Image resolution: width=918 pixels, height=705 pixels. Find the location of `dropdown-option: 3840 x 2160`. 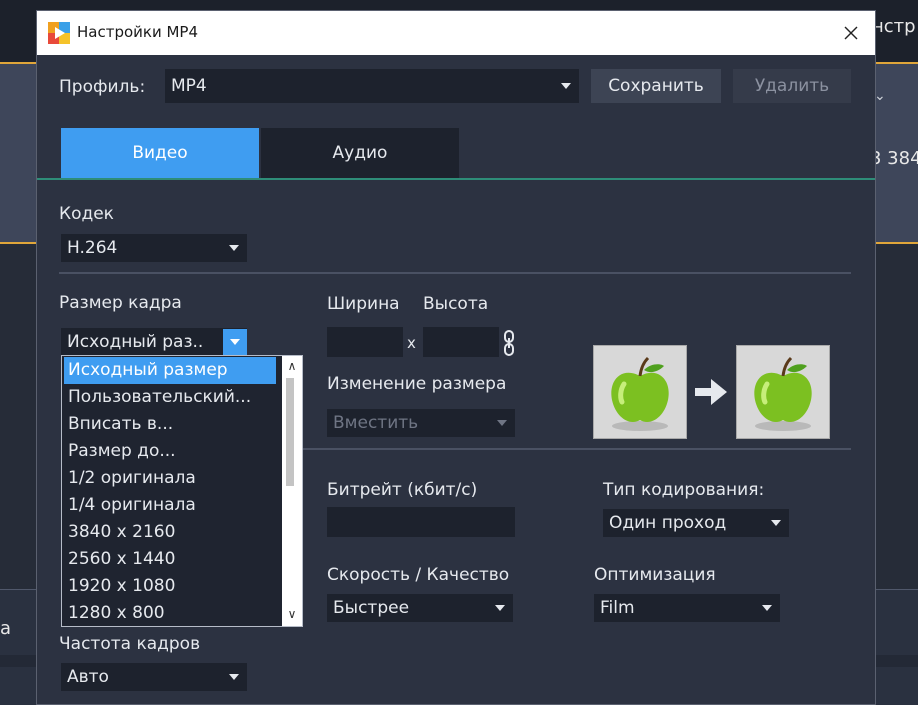

dropdown-option: 3840 x 2160 is located at coordinates (170, 532).